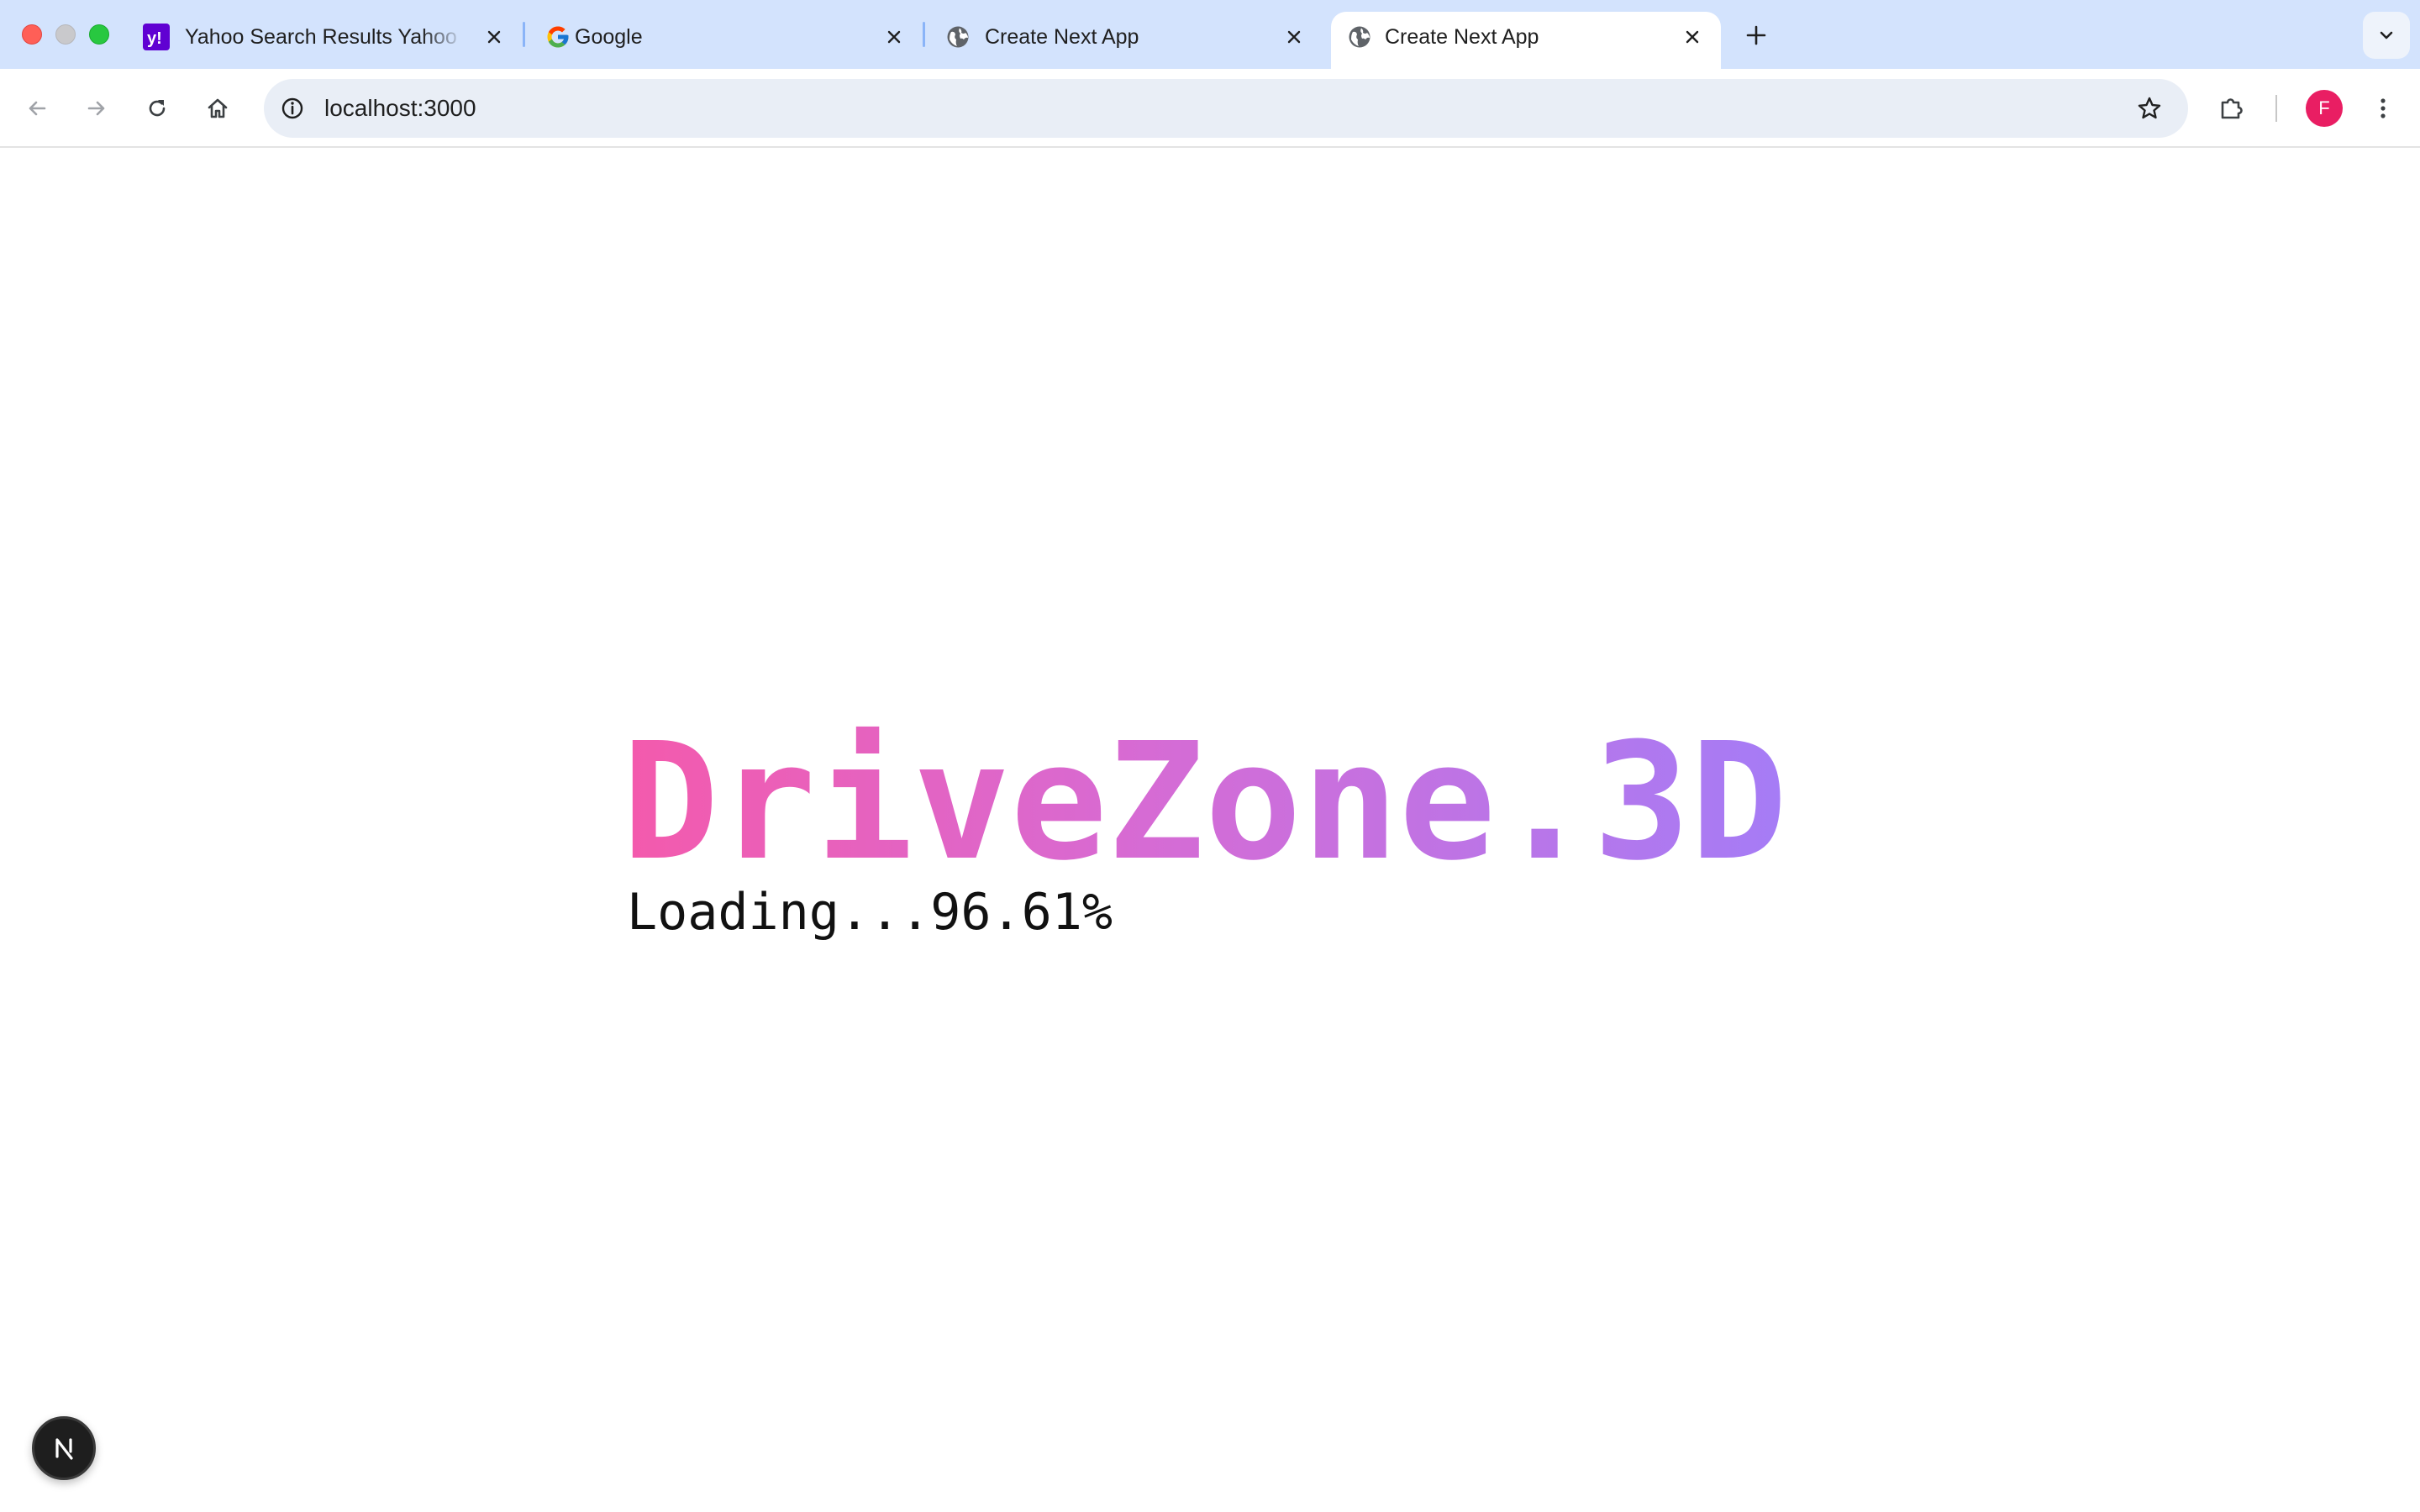 The width and height of the screenshot is (2420, 1512). I want to click on star-icon, so click(2149, 108).